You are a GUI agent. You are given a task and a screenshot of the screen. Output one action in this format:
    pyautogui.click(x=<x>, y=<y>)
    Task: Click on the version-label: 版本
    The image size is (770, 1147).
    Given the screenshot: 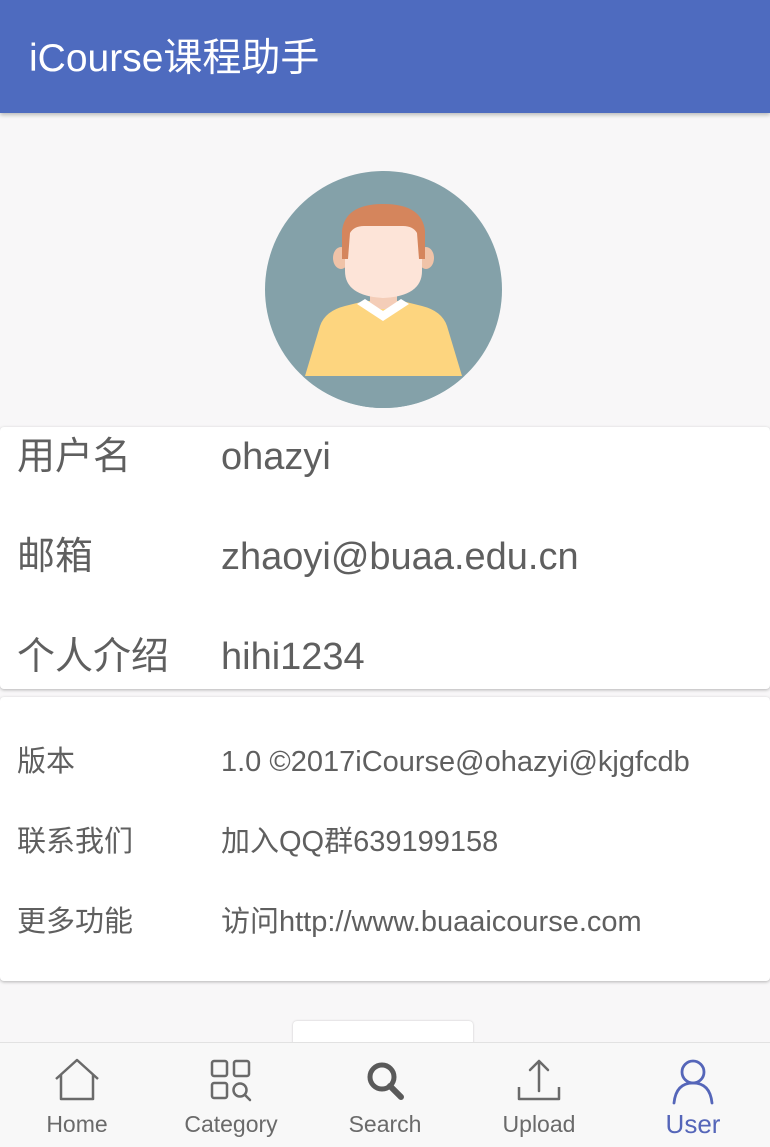 What is the action you would take?
    pyautogui.click(x=46, y=762)
    